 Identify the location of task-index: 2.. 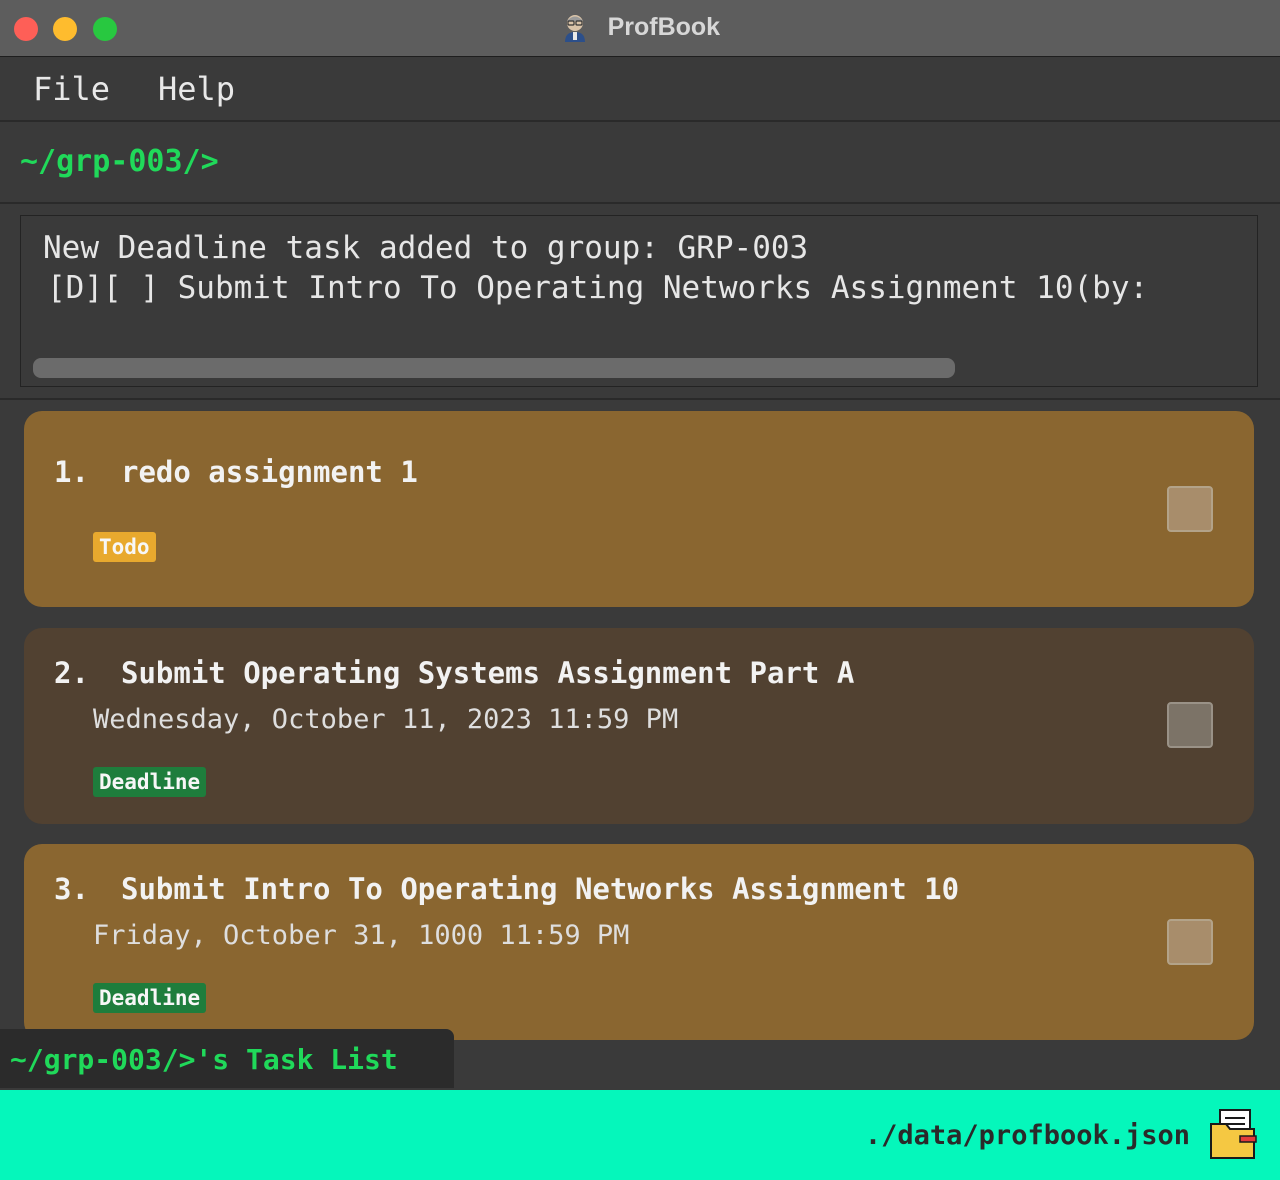
(71, 673).